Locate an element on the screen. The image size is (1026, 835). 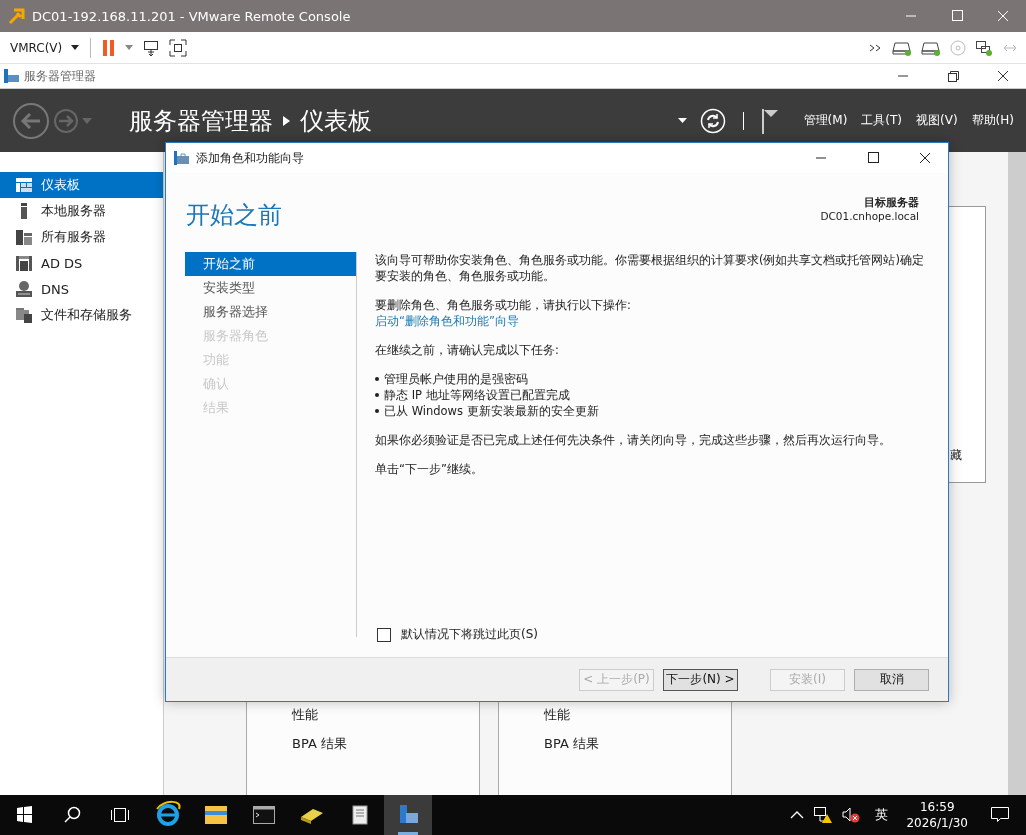
checkbox-label: 默认情况下将跳过此页(S) is located at coordinates (469, 634).